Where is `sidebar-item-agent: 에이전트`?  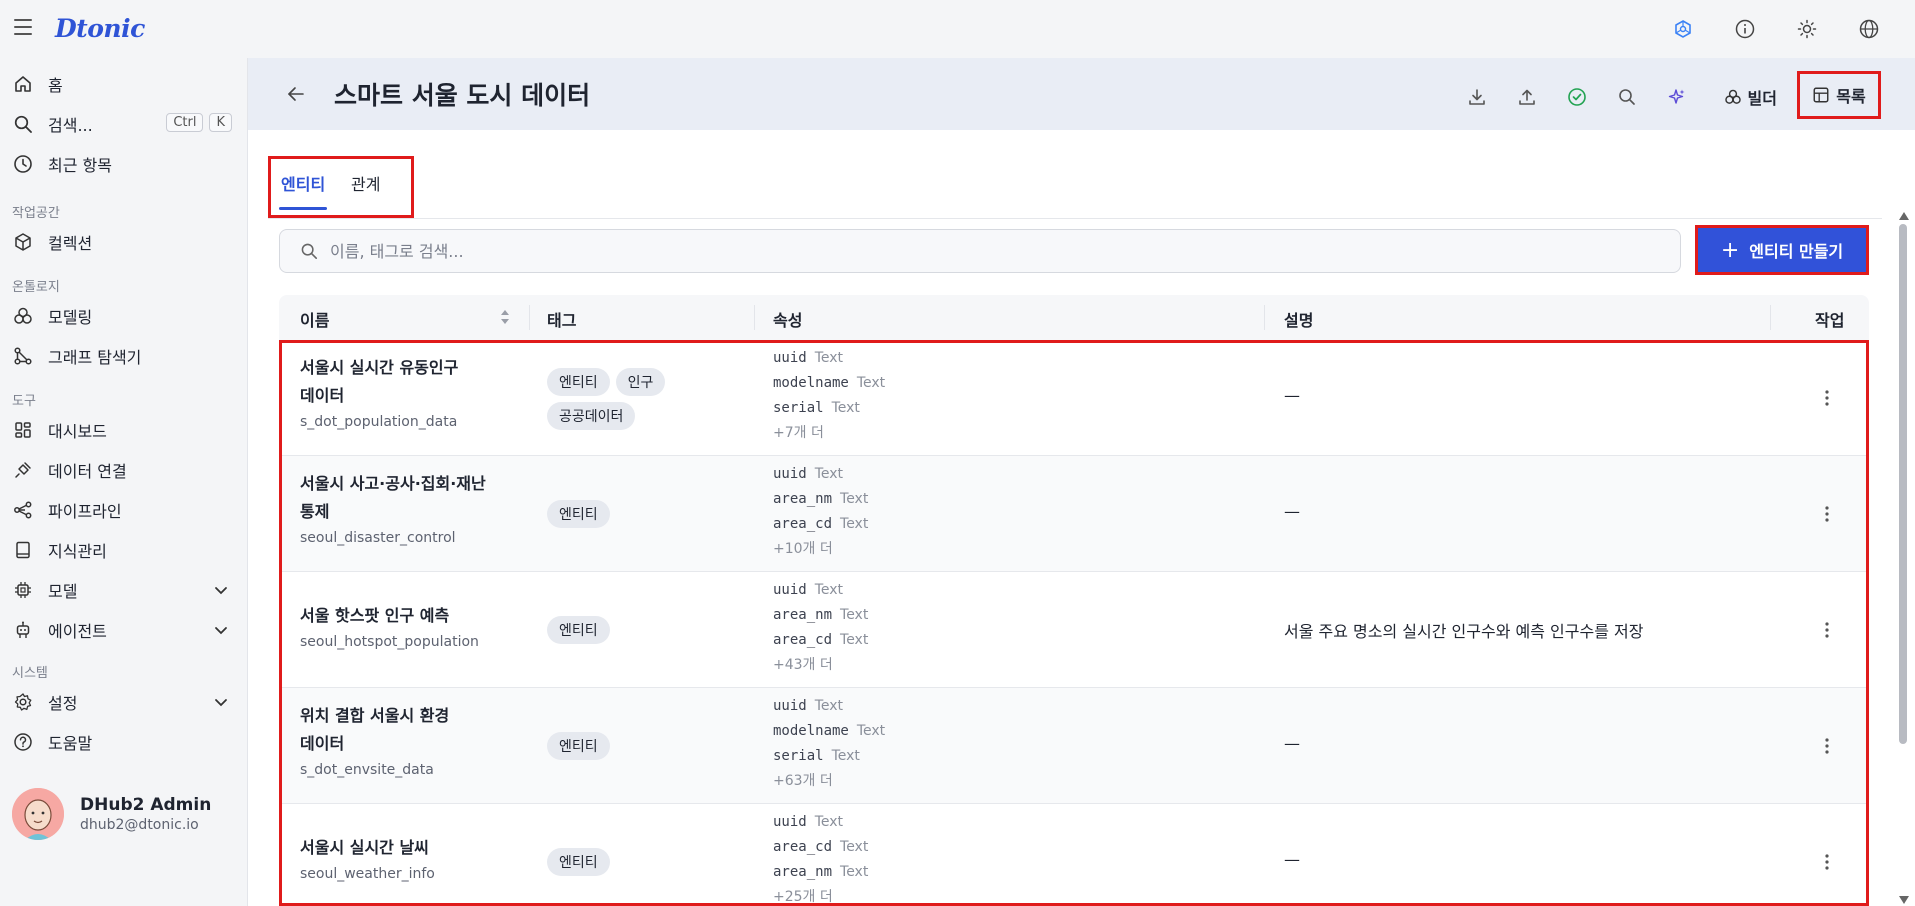 sidebar-item-agent: 에이전트 is located at coordinates (125, 630).